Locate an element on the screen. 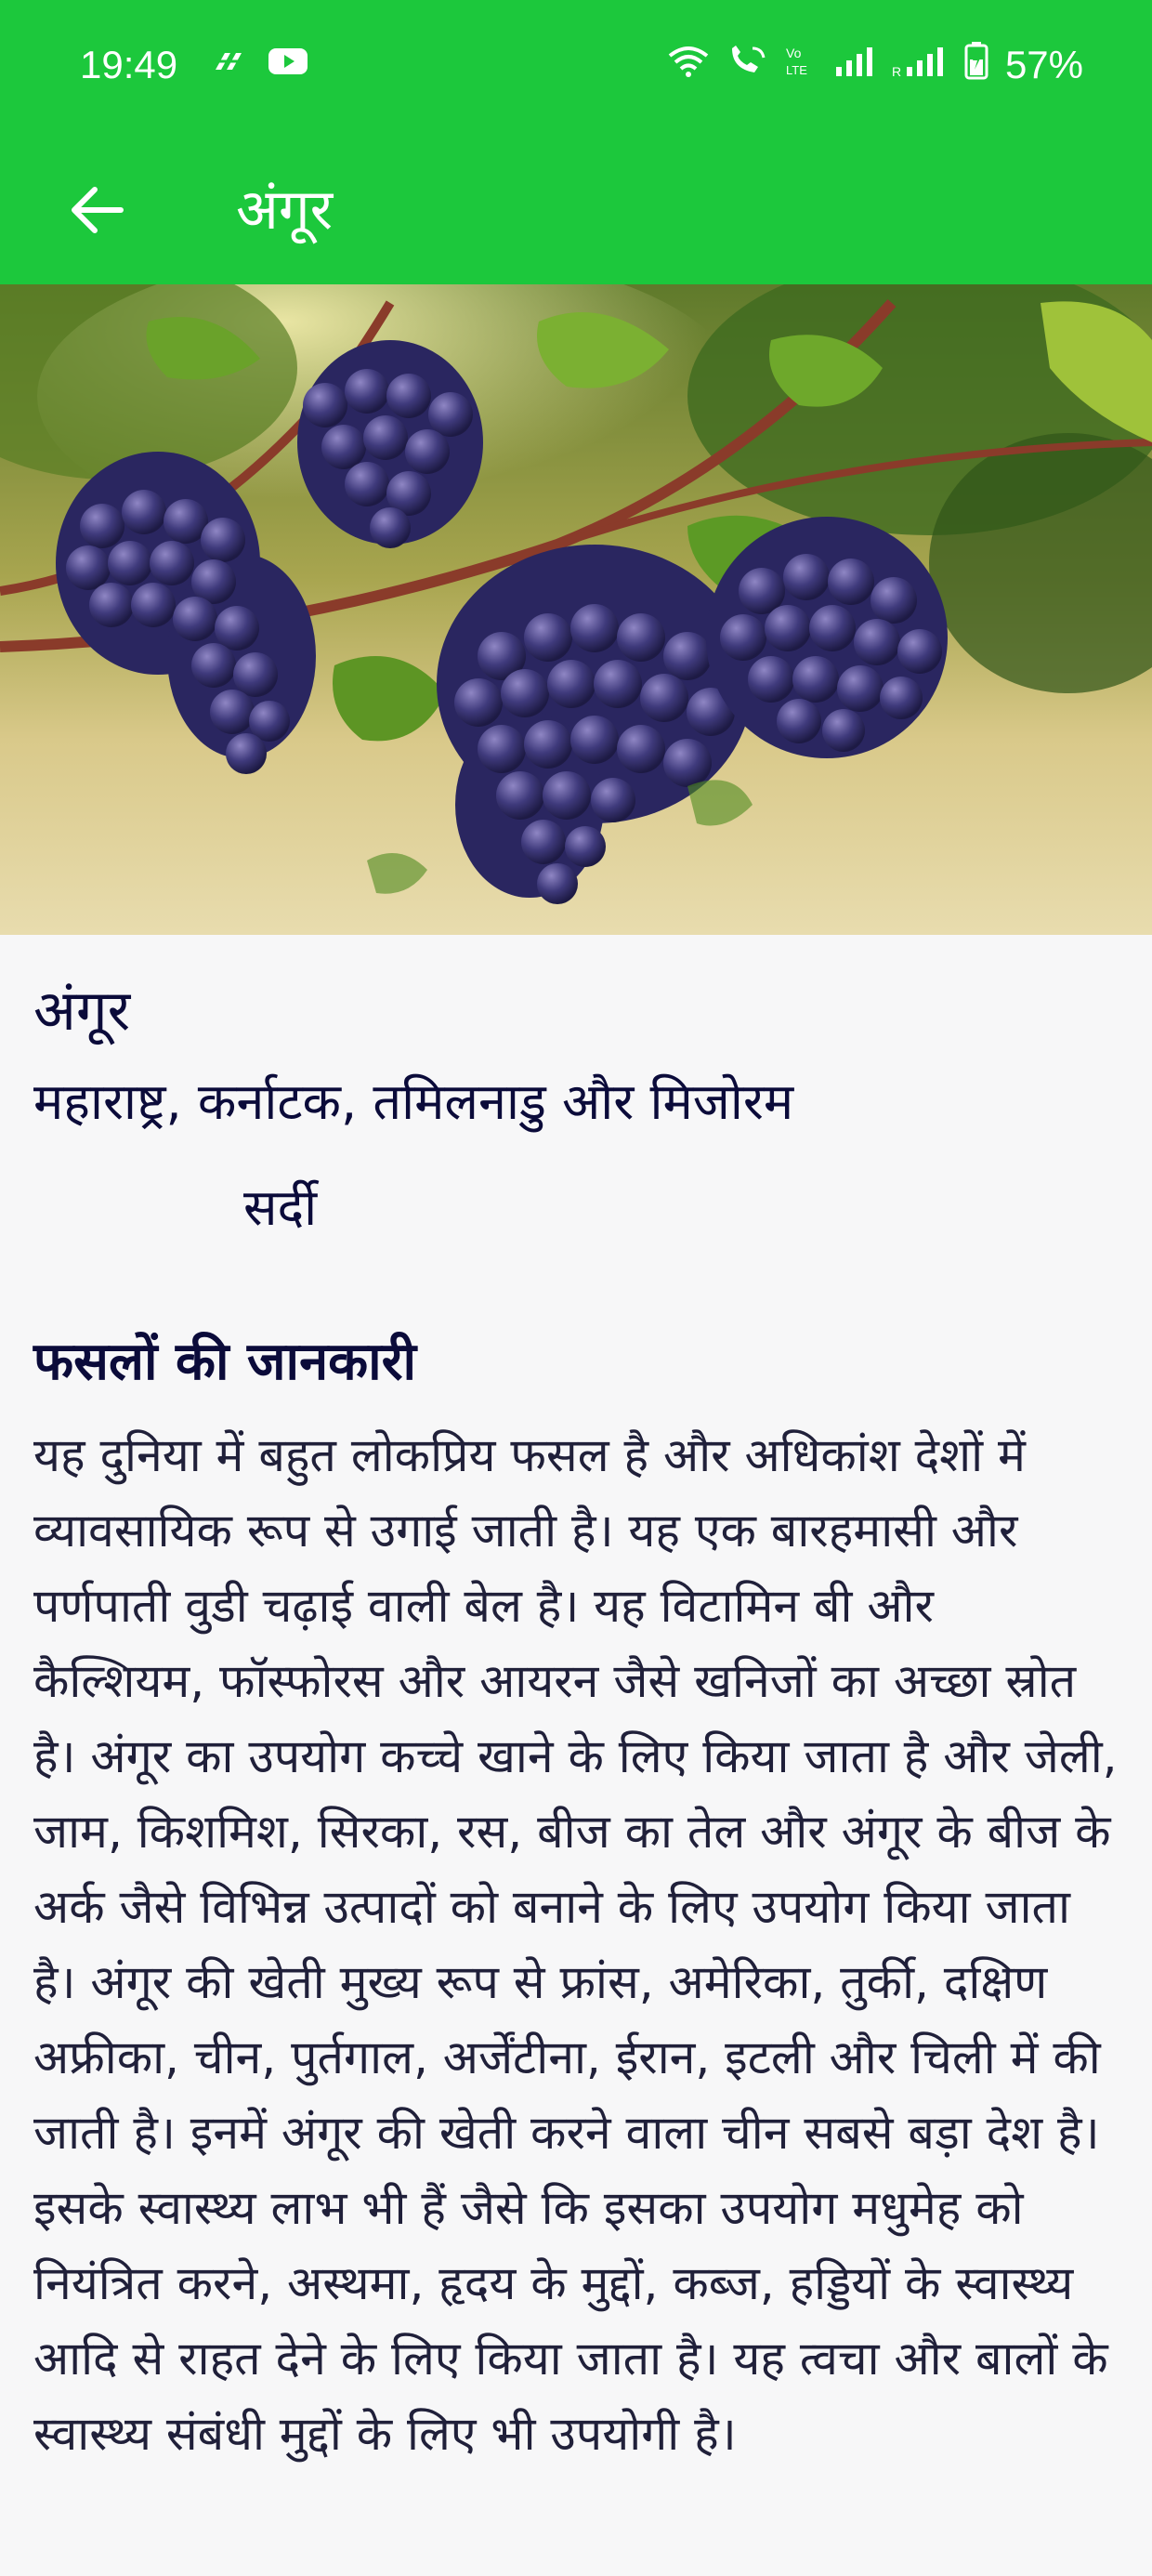  crop-regions: महाराष्ट्र, कर्नाटक, तमिलनाडु और मिजोरम is located at coordinates (413, 1101).